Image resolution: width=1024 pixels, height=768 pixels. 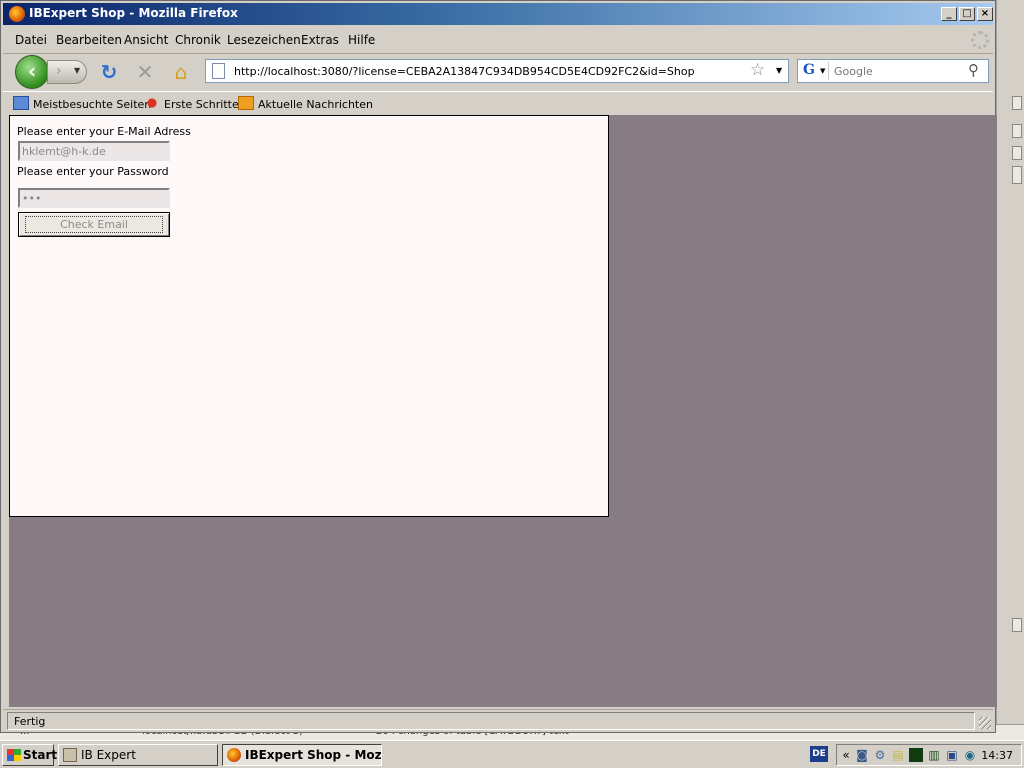 I want to click on bookmark-meistbesuchte-seiten: Meistbesuchte Seiten, so click(x=82, y=103).